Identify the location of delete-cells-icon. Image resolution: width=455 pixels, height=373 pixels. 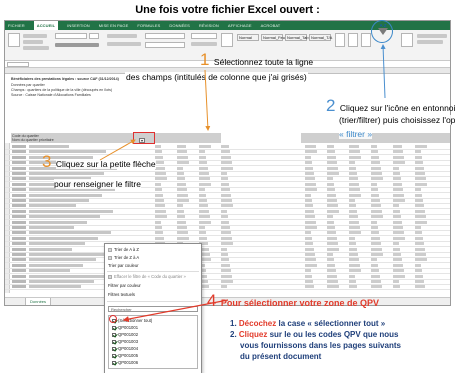
(353, 40).